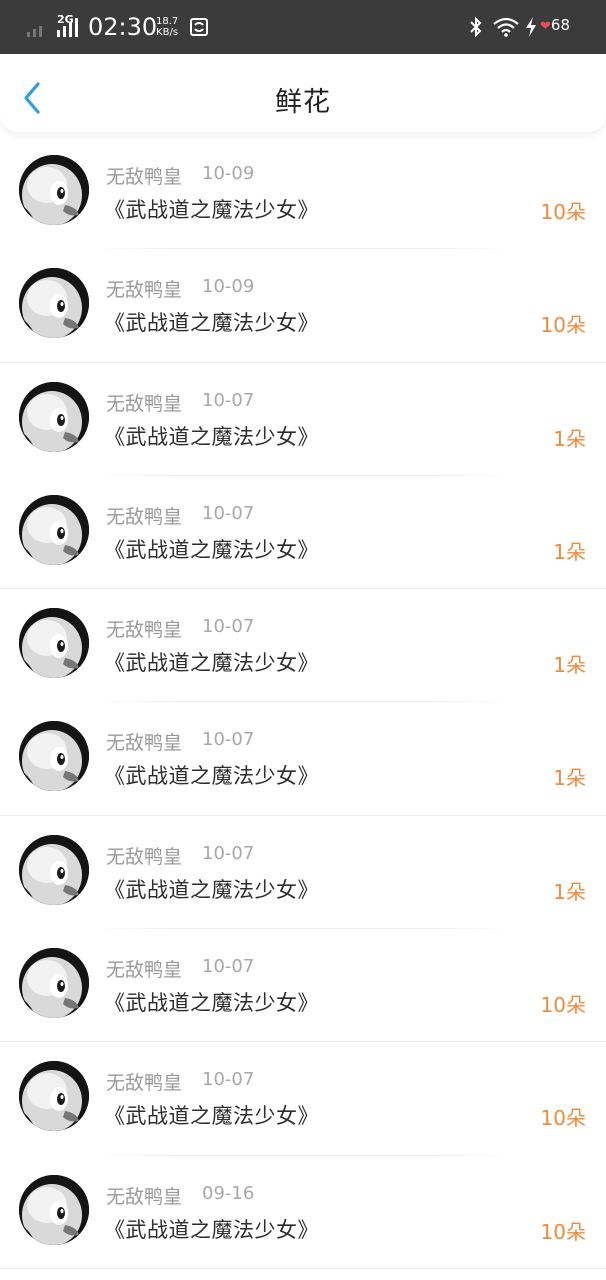 The image size is (606, 1280). I want to click on divider, so click(303, 1268).